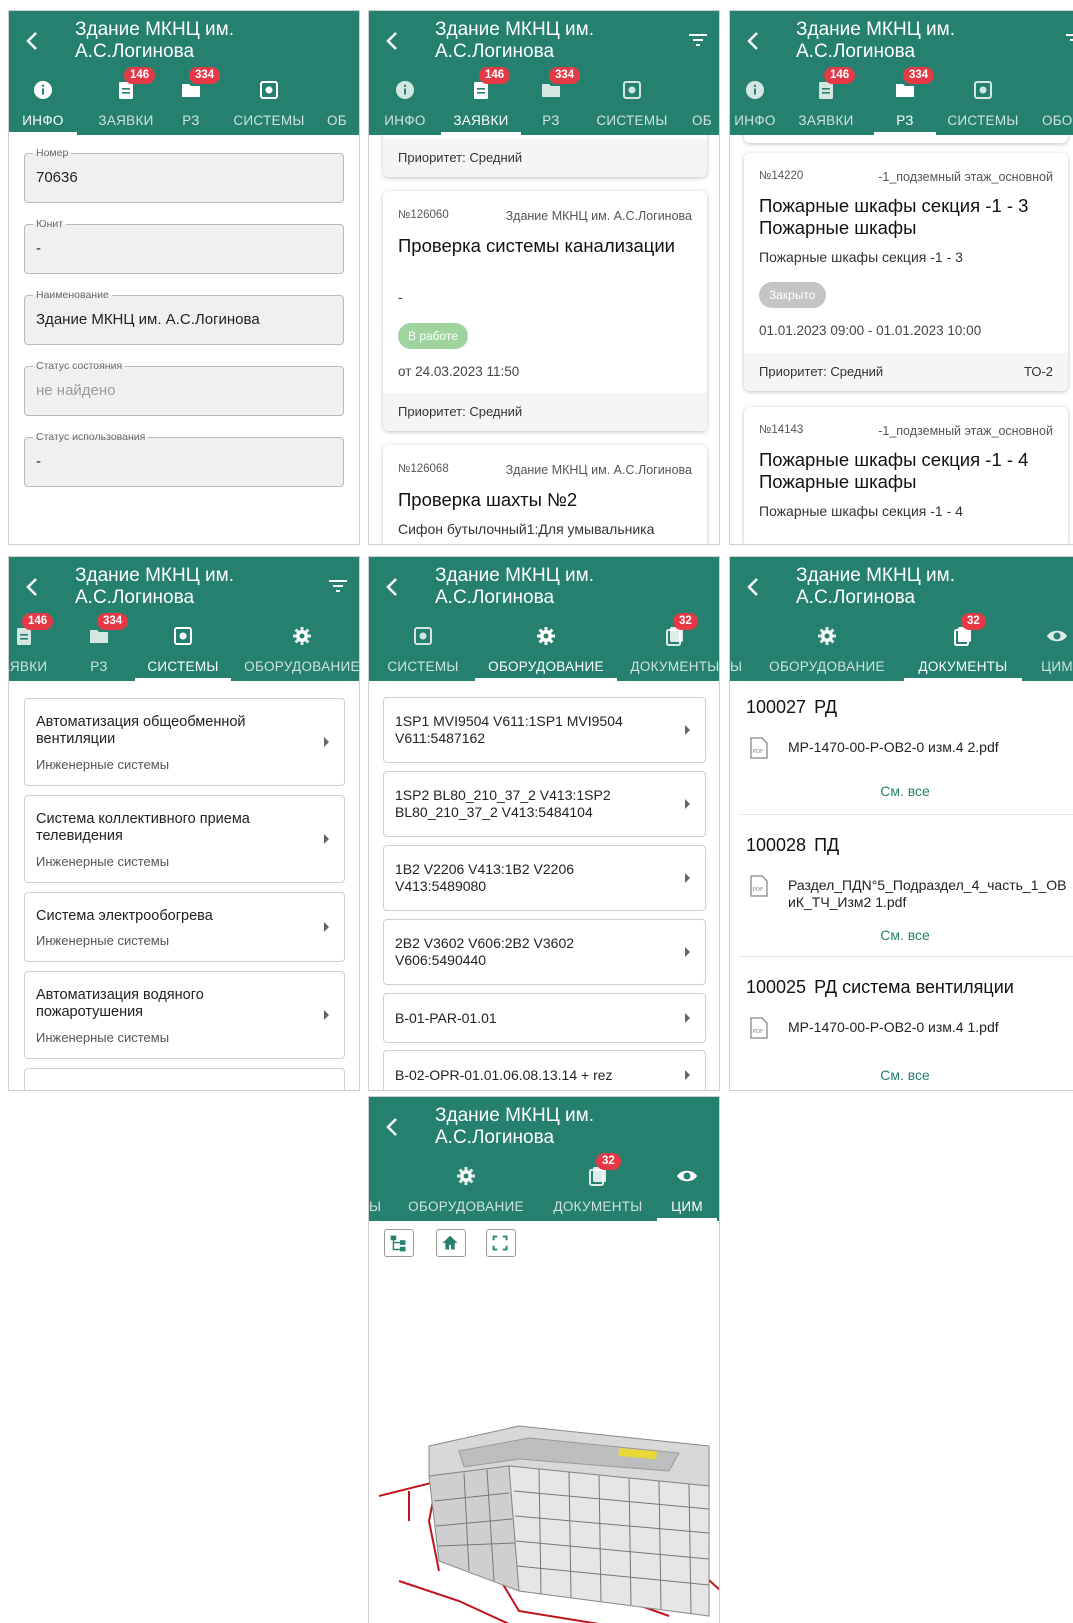 The height and width of the screenshot is (1623, 1073). What do you see at coordinates (184, 246) in the screenshot?
I see `field-unit: Юнит -` at bounding box center [184, 246].